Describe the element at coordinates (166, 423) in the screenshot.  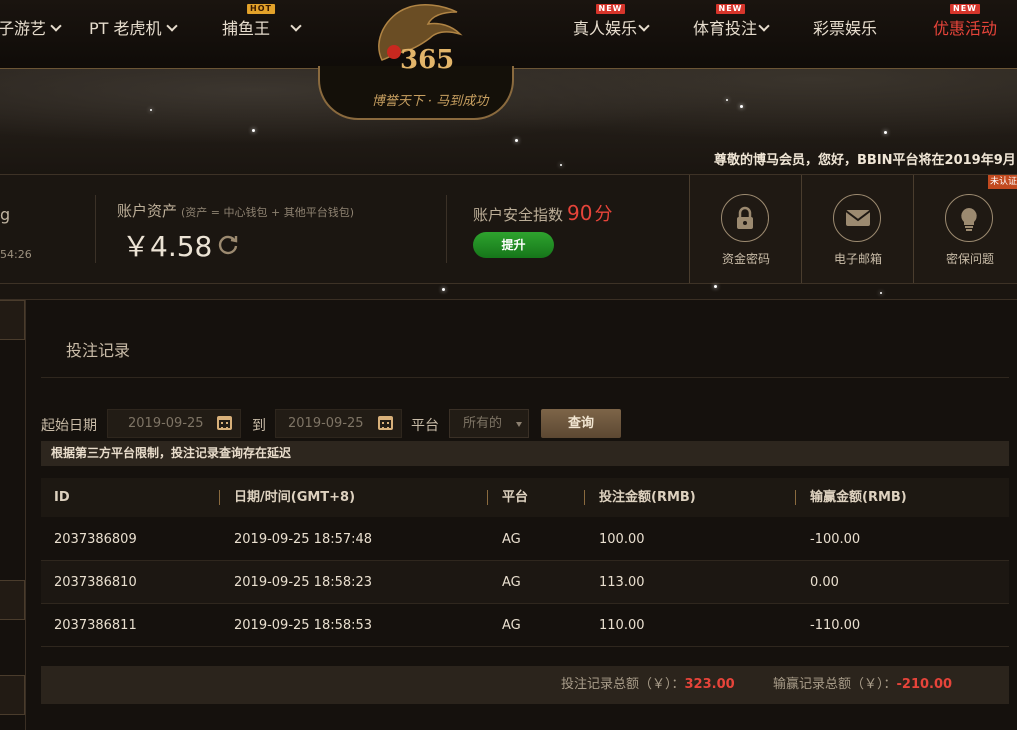
I see `start-date-value: 2019-09-25` at that location.